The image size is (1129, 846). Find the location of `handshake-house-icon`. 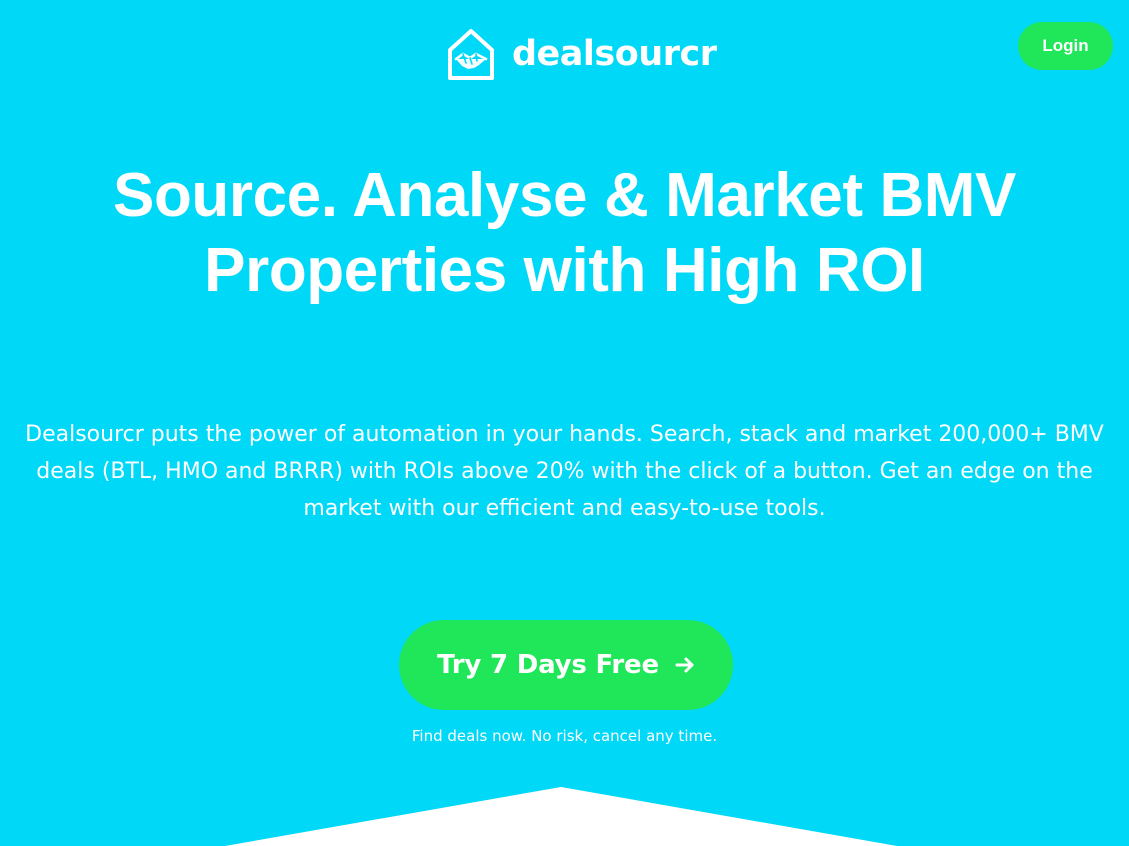

handshake-house-icon is located at coordinates (471, 54).